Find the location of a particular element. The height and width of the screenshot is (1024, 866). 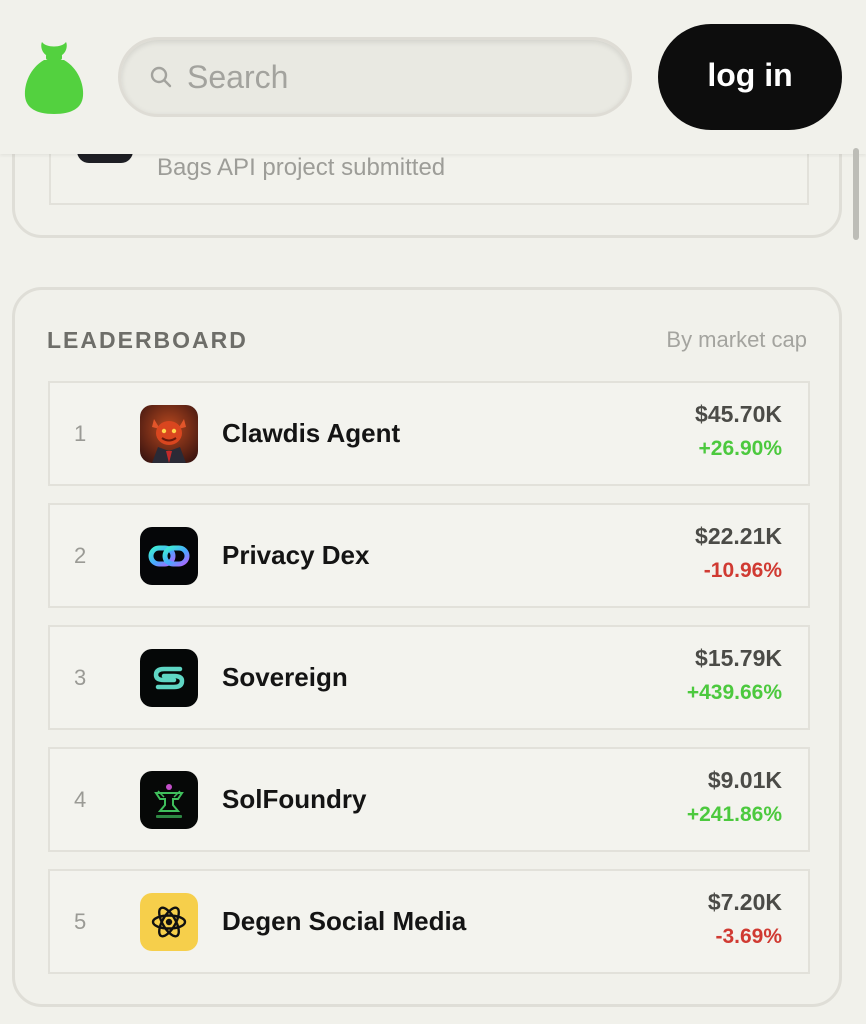

change-percent: +241.86% is located at coordinates (734, 814).